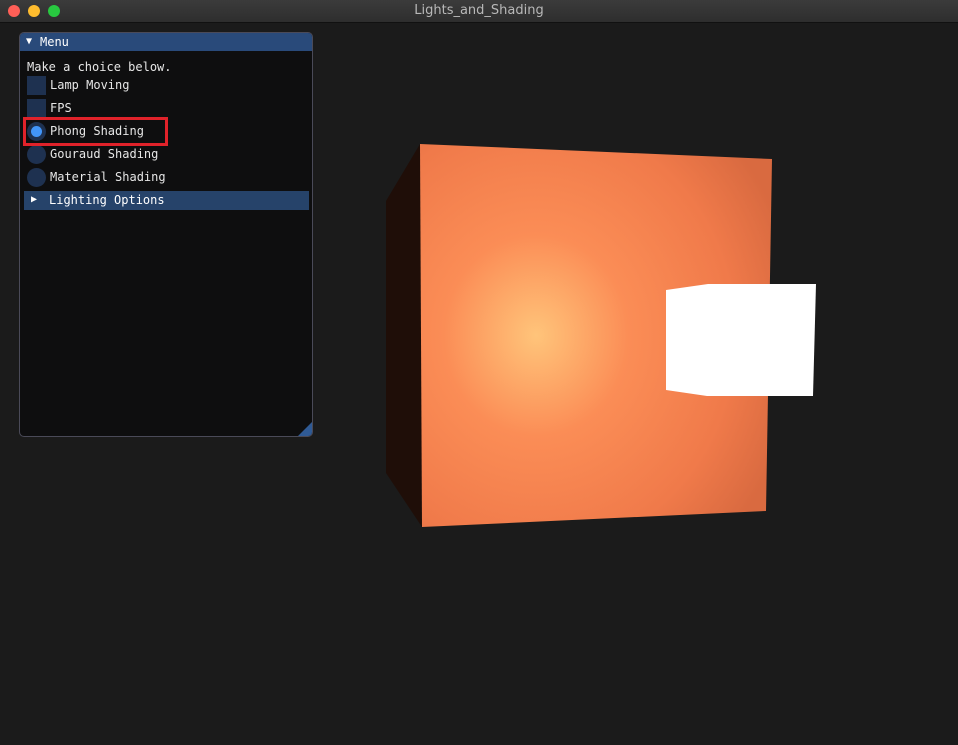  What do you see at coordinates (90, 85) in the screenshot?
I see `lamp-moving-label: Lamp Moving` at bounding box center [90, 85].